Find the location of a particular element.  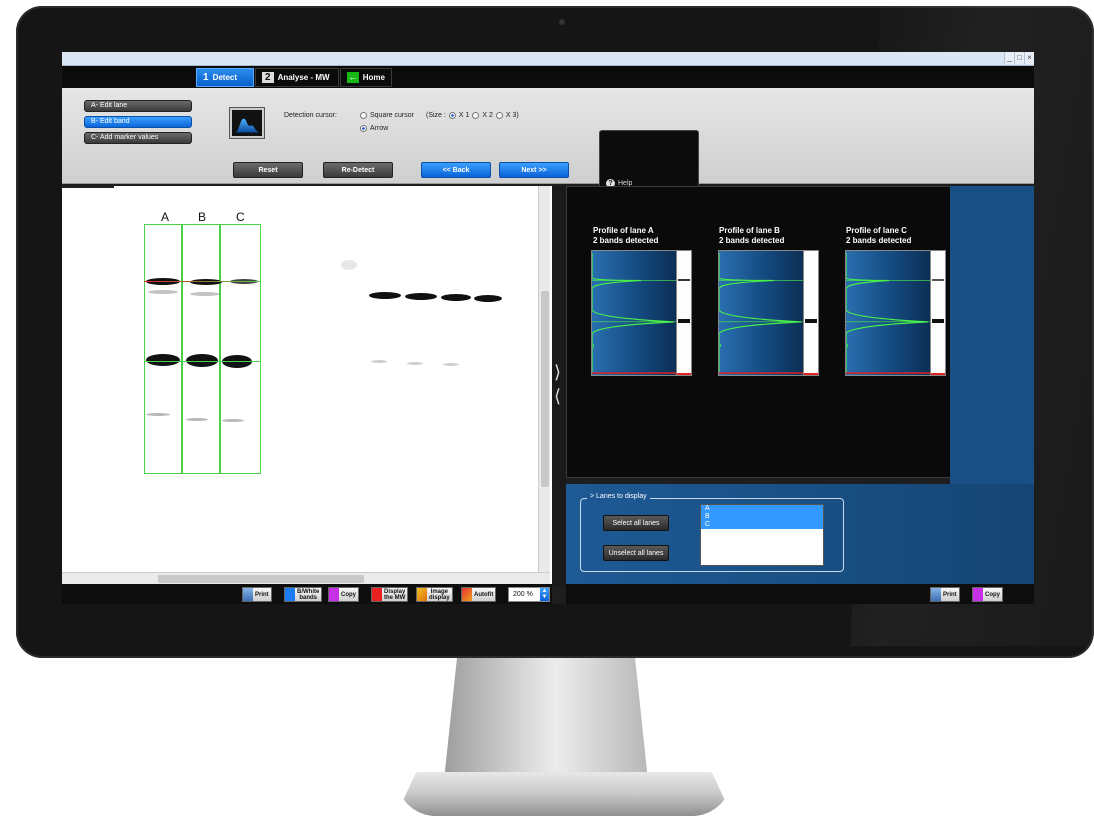

unselect-all-lanes-button: Unselect all lanes is located at coordinates (636, 553).